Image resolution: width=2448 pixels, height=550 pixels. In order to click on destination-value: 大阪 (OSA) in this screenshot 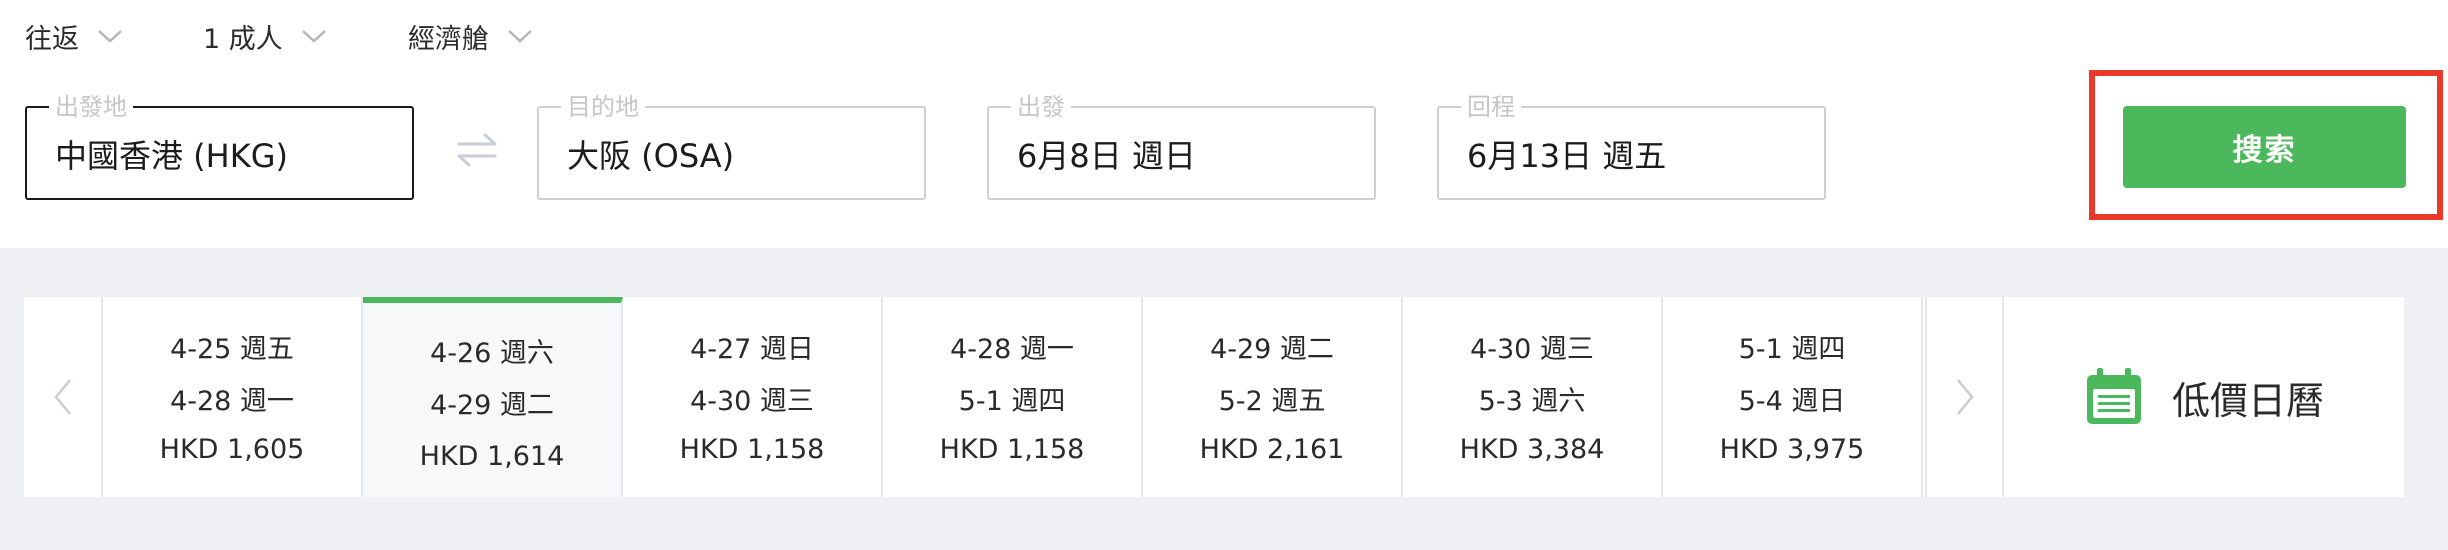, I will do `click(651, 156)`.